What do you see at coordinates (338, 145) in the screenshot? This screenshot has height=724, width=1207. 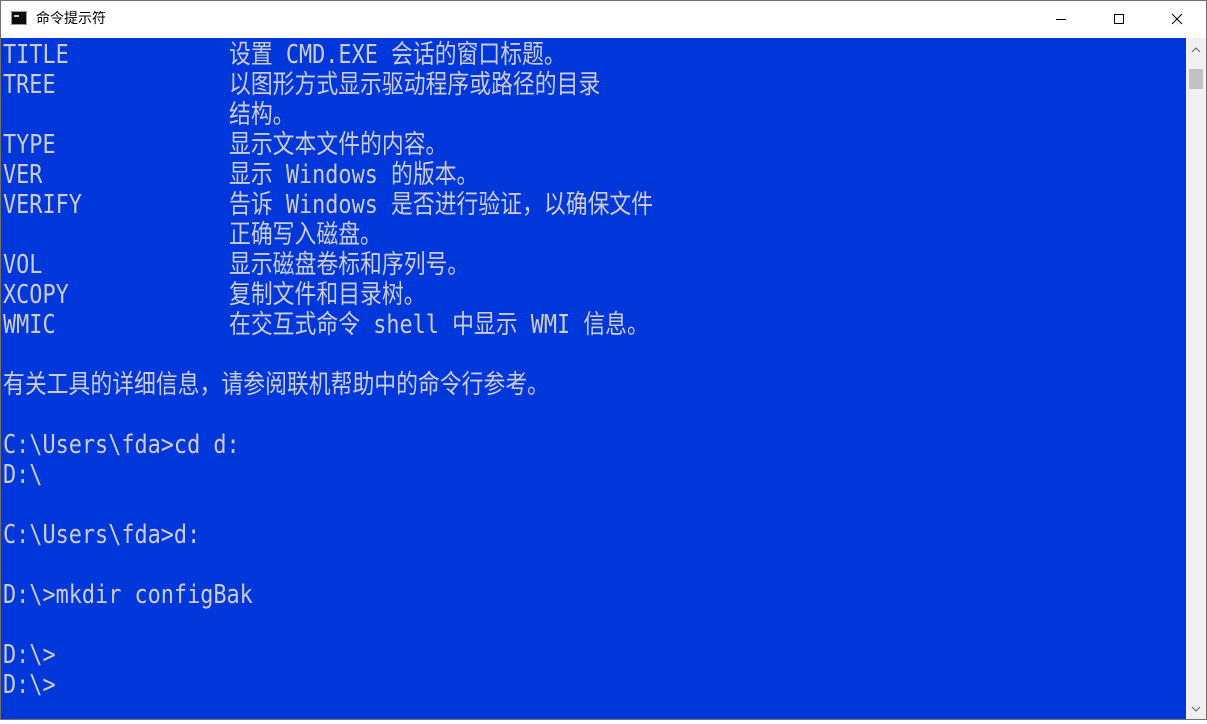 I see `help-command-description: 显示文本文件的内容。` at bounding box center [338, 145].